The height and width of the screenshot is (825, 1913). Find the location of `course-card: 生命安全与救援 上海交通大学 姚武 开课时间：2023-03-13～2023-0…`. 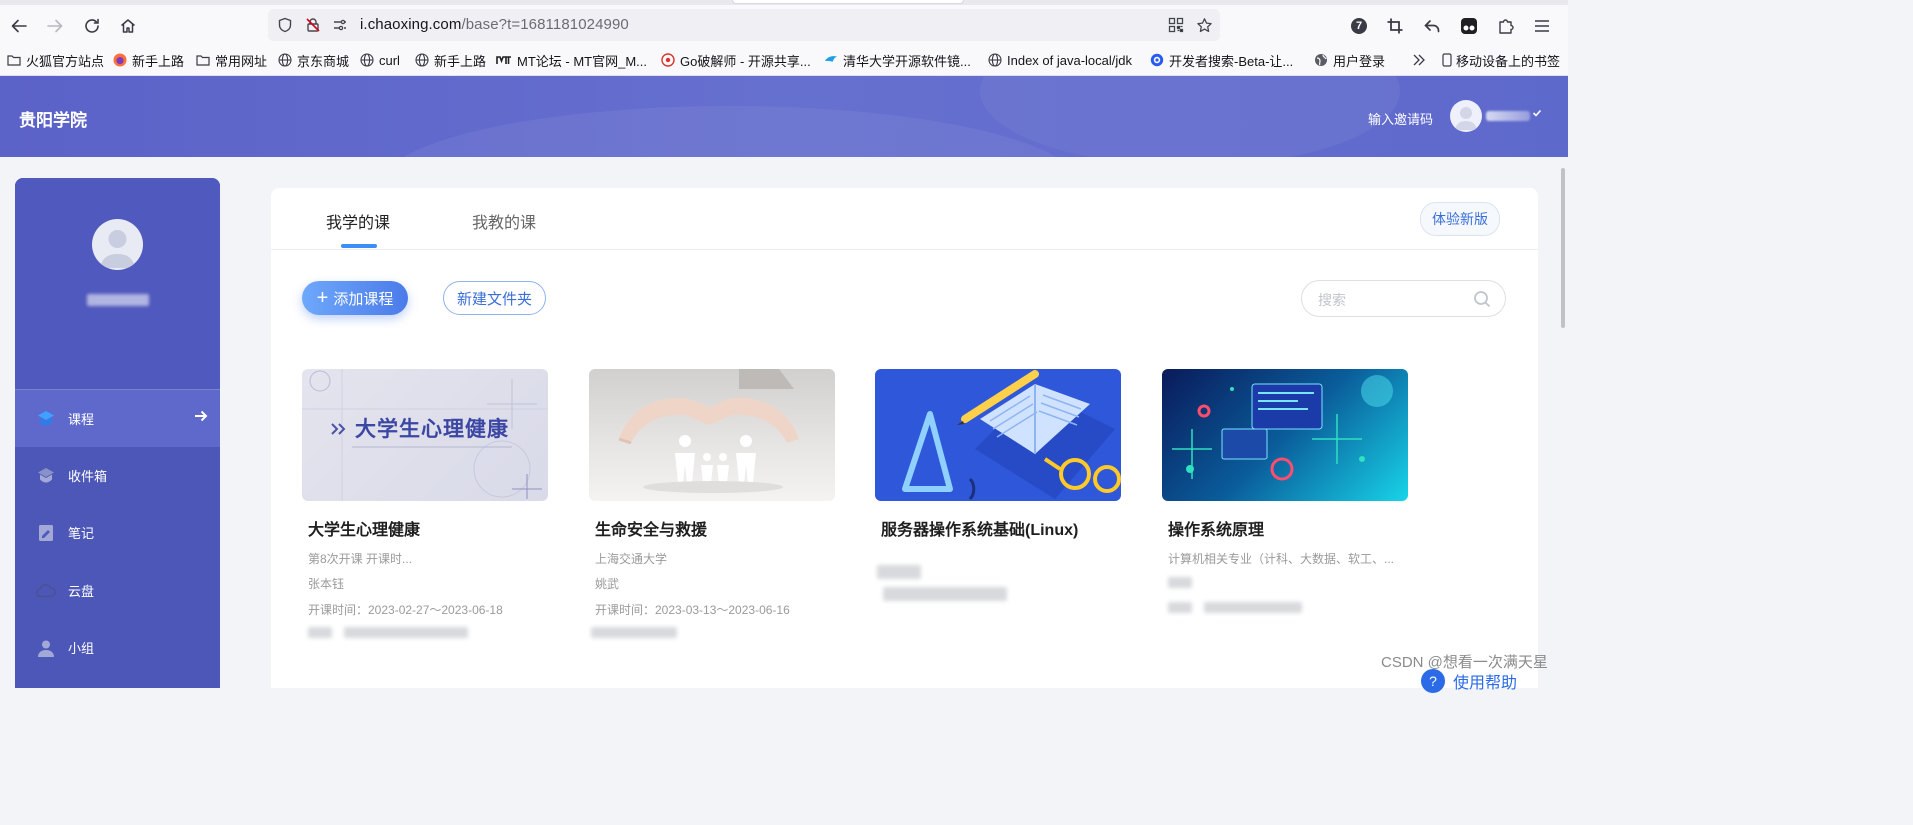

course-card: 生命安全与救援 上海交通大学 姚武 开课时间：2023-03-13～2023-0… is located at coordinates (712, 519).